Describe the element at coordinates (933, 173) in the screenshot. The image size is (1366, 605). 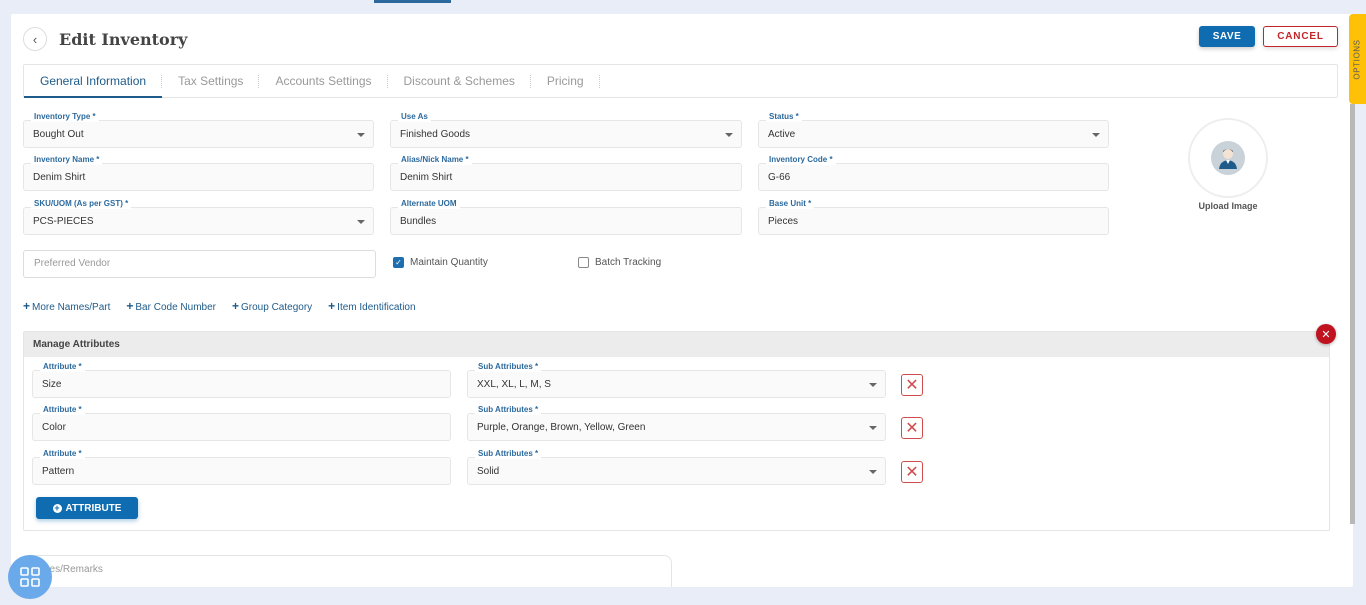
I see `inventory-code-input: Inventory Code * G-66` at that location.